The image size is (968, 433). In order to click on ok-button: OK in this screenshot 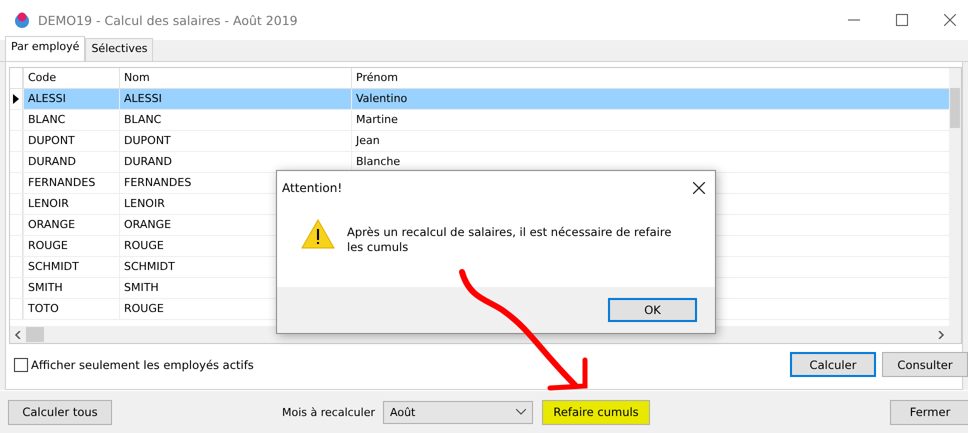, I will do `click(652, 310)`.